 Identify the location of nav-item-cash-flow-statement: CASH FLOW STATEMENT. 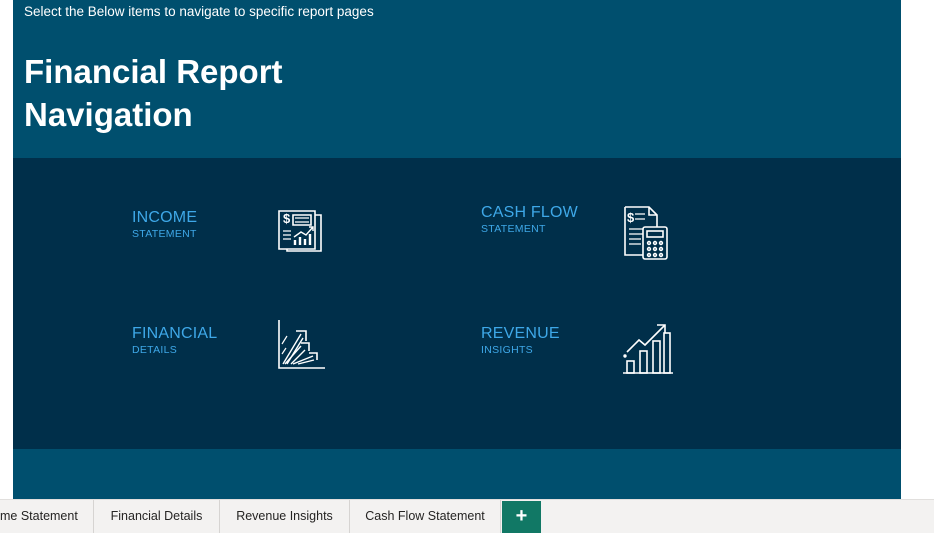
(529, 220).